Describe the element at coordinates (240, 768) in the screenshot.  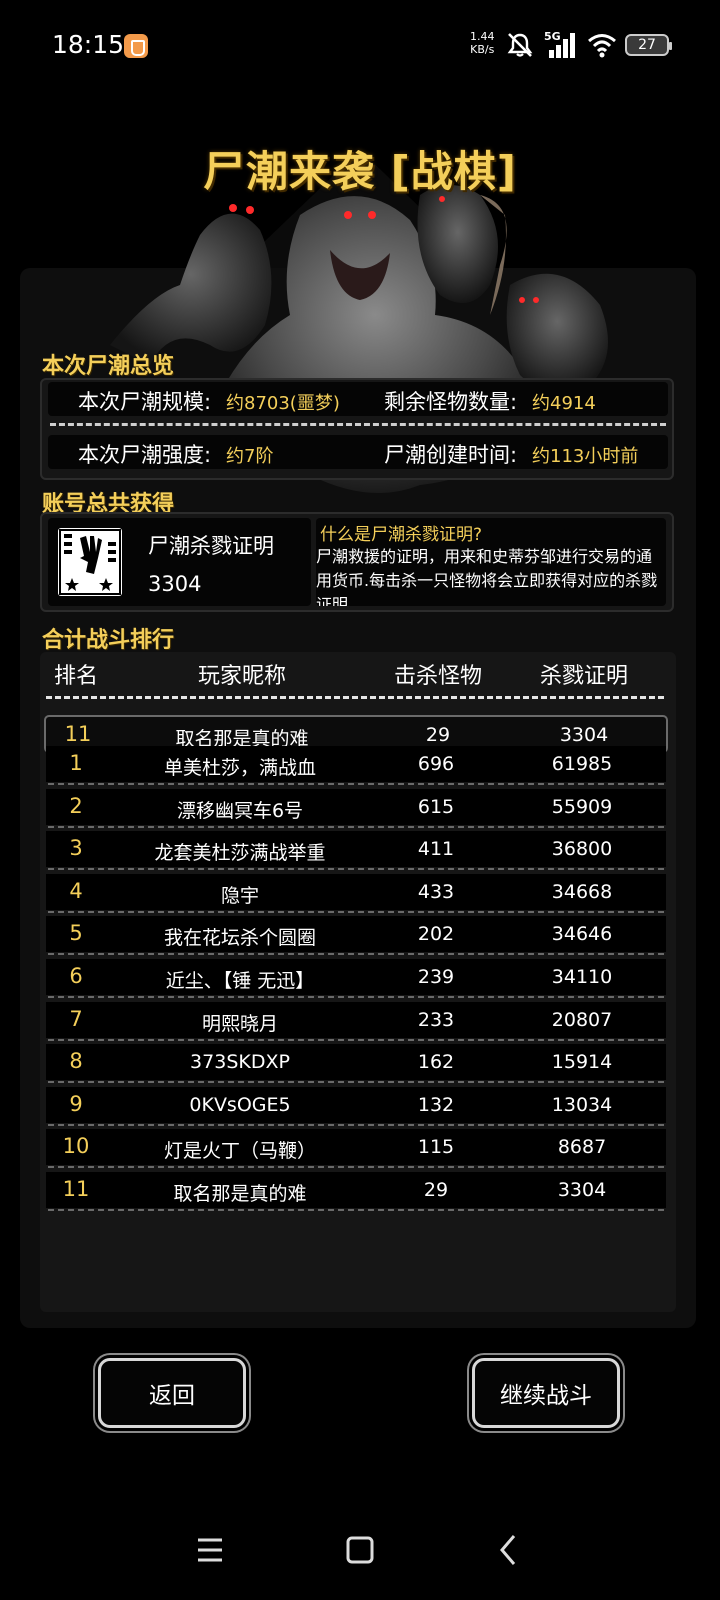
I see `row-name: 单美杜莎，满战血` at that location.